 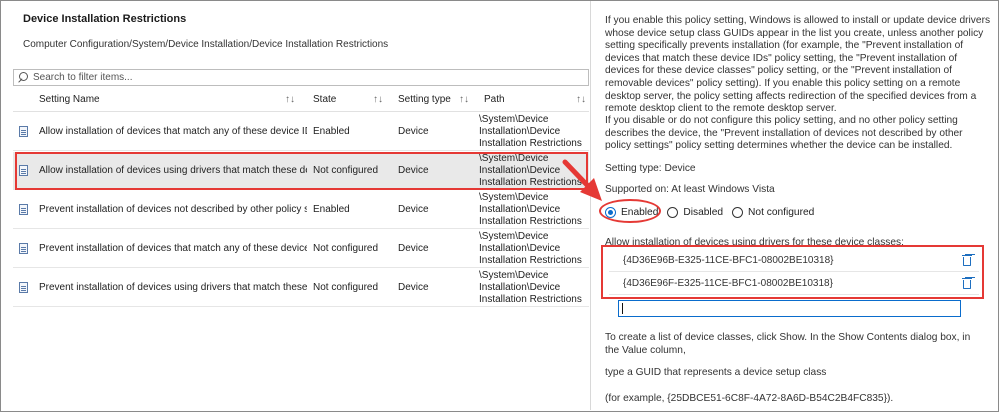 What do you see at coordinates (789, 308) in the screenshot?
I see `new-guid-input` at bounding box center [789, 308].